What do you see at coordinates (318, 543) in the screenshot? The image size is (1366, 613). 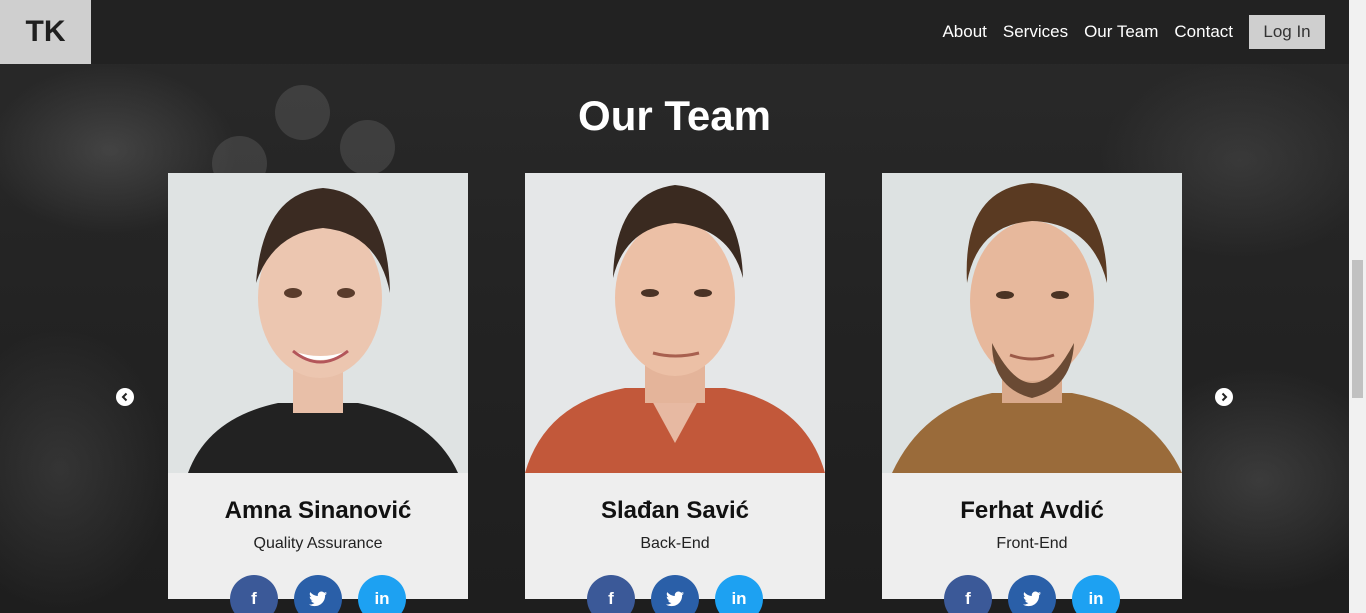 I see `team-member-role: Quality Assurance` at bounding box center [318, 543].